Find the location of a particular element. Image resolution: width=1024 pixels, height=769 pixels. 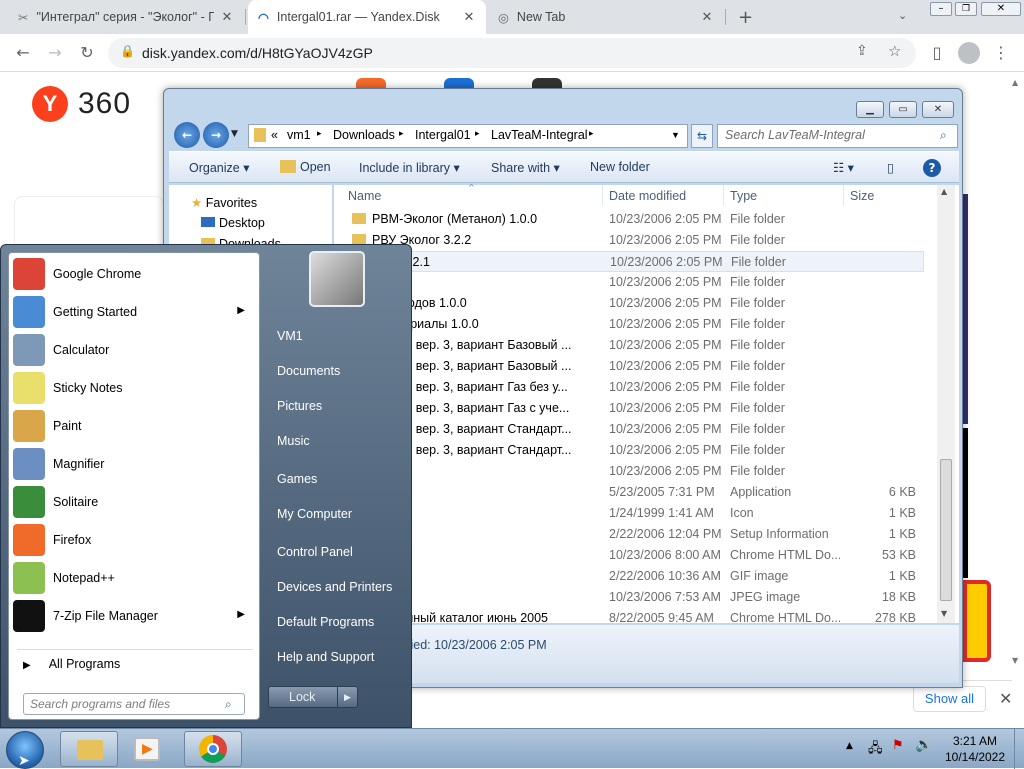

new-folder-button: New folder is located at coordinates (620, 167).